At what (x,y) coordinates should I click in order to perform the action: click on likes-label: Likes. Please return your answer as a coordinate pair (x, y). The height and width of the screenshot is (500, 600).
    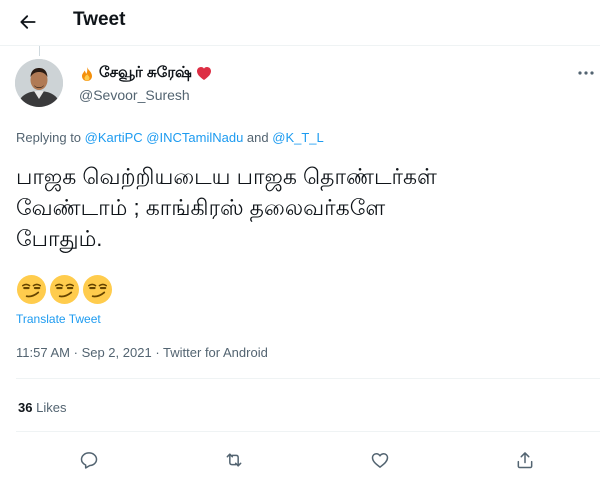
    Looking at the image, I should click on (51, 407).